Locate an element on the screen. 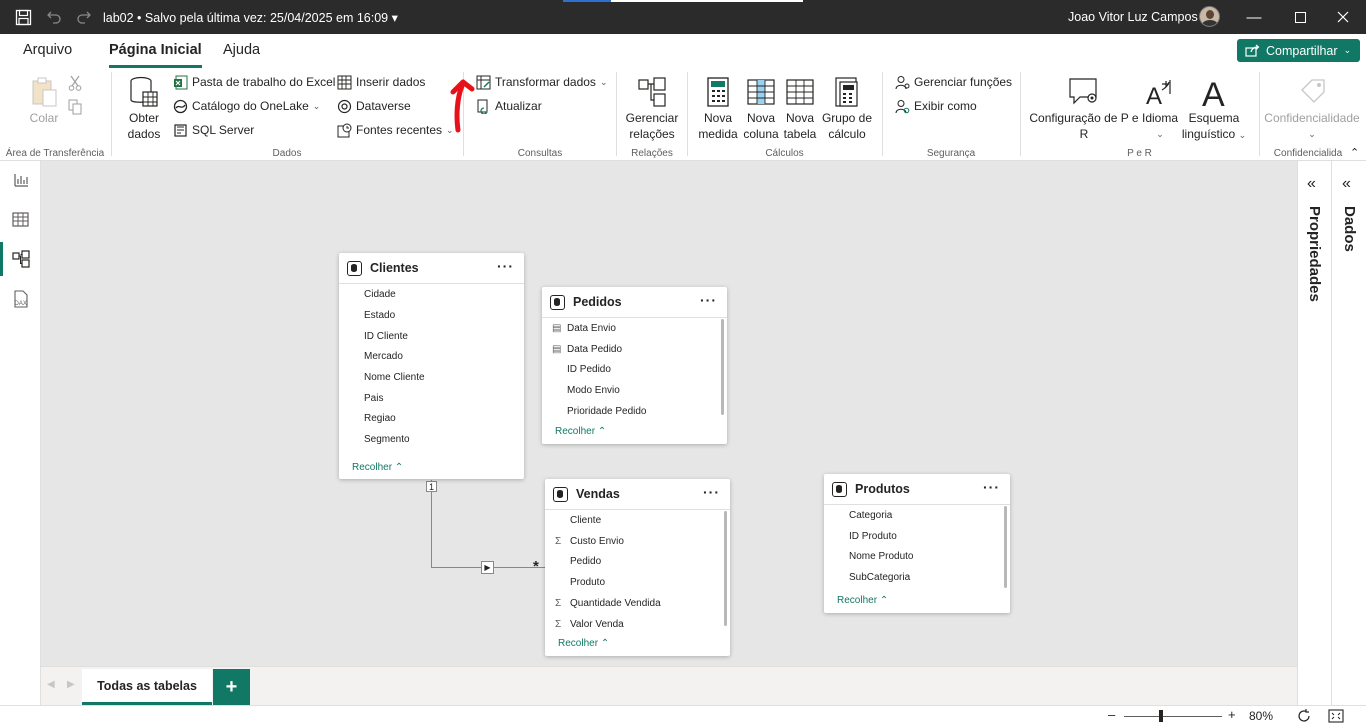 This screenshot has height=725, width=1366. fit-to-screen-icon is located at coordinates (1336, 717).